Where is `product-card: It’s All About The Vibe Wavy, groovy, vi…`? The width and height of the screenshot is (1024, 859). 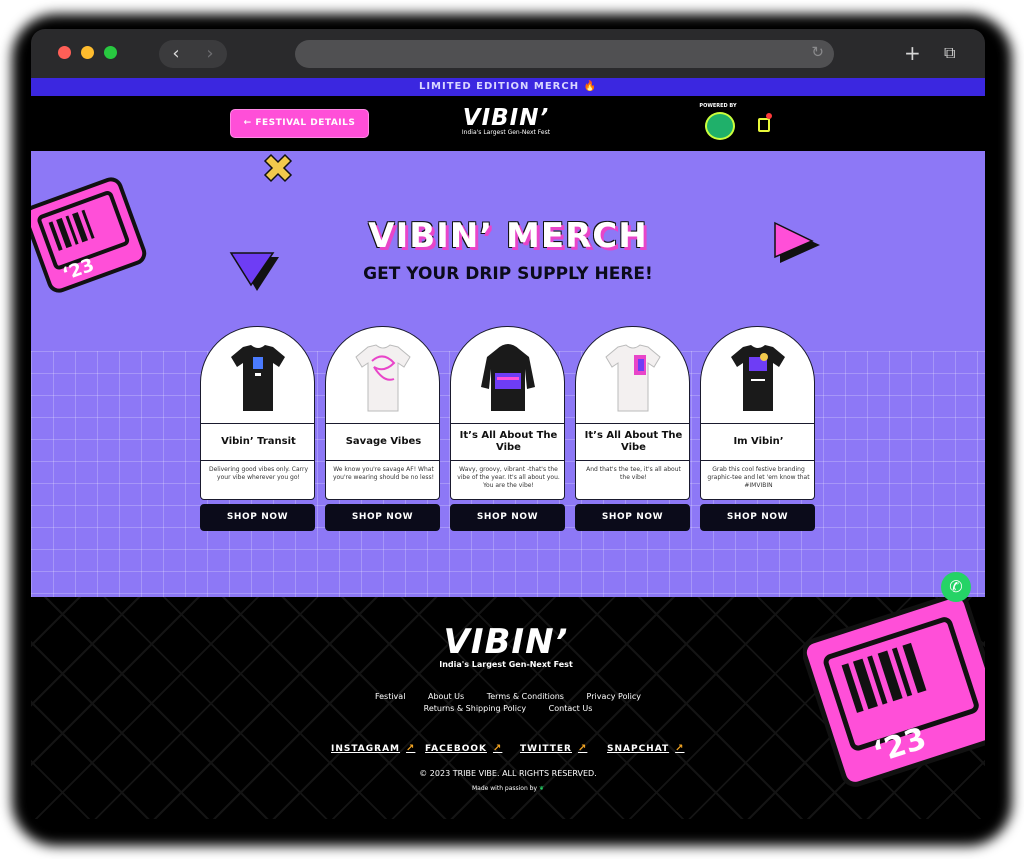
product-card: It’s All About The Vibe Wavy, groovy, vi… is located at coordinates (507, 413).